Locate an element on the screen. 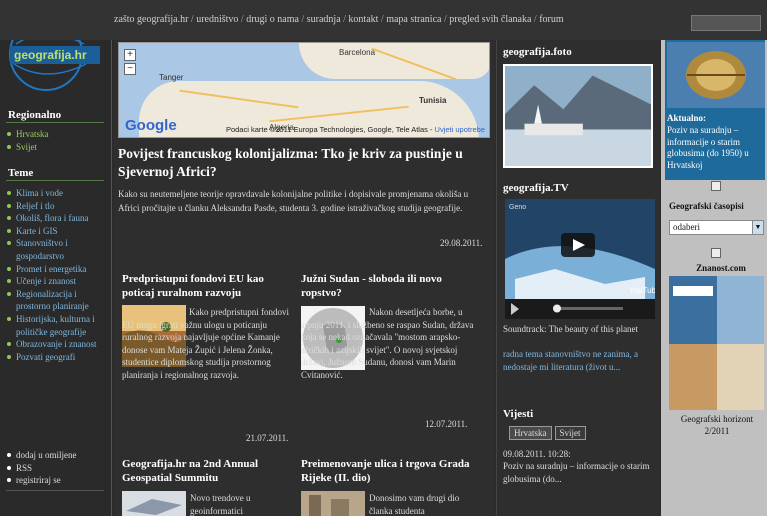  sidebar-item-tema: Pozvati geografi is located at coordinates (58, 357).